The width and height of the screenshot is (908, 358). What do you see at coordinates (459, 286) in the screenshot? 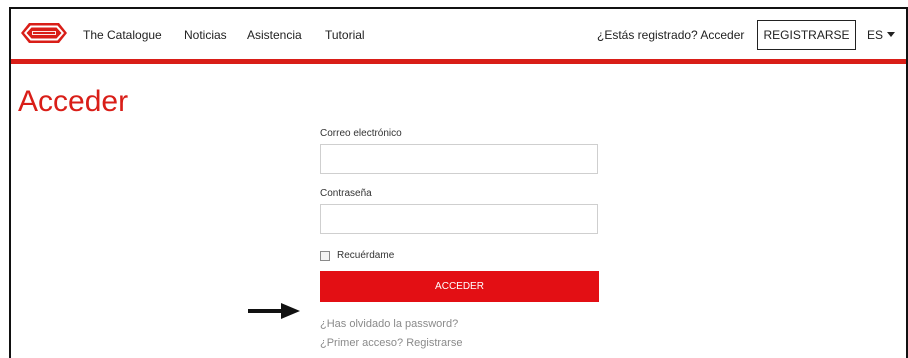
I see `login-submit-button: ACCEDER` at bounding box center [459, 286].